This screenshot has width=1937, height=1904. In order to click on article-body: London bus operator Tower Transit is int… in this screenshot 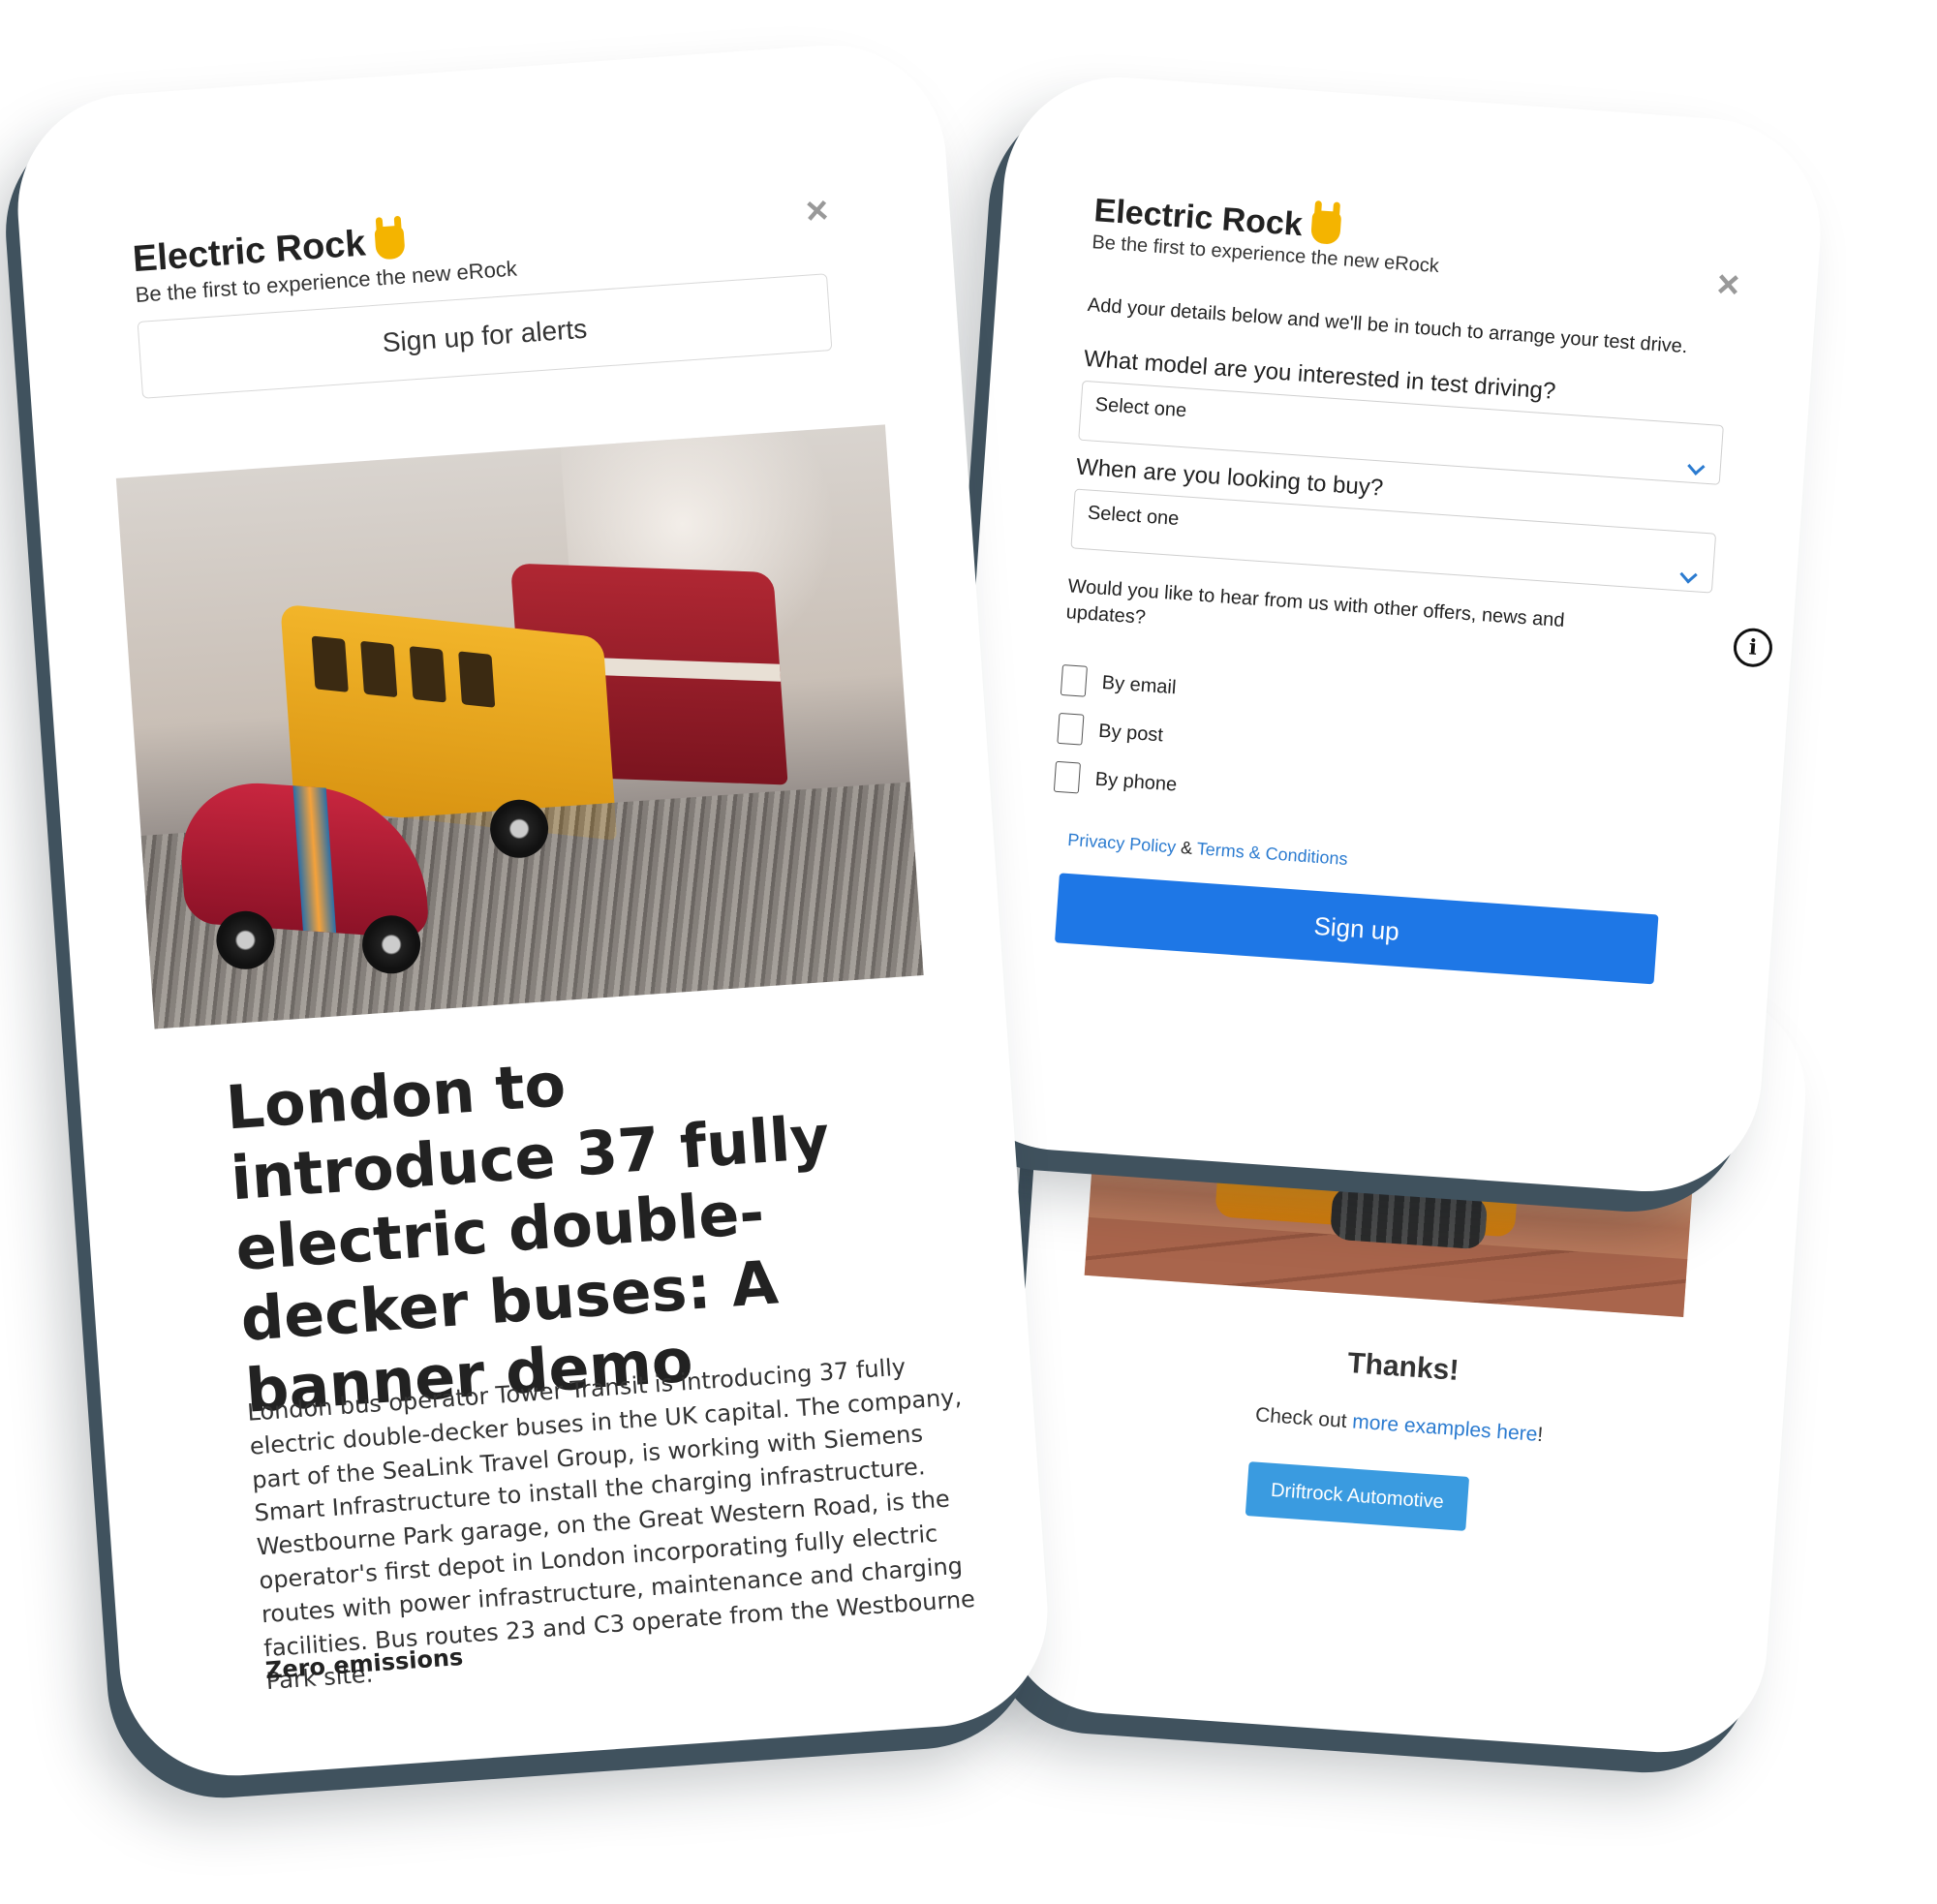, I will do `click(611, 1524)`.